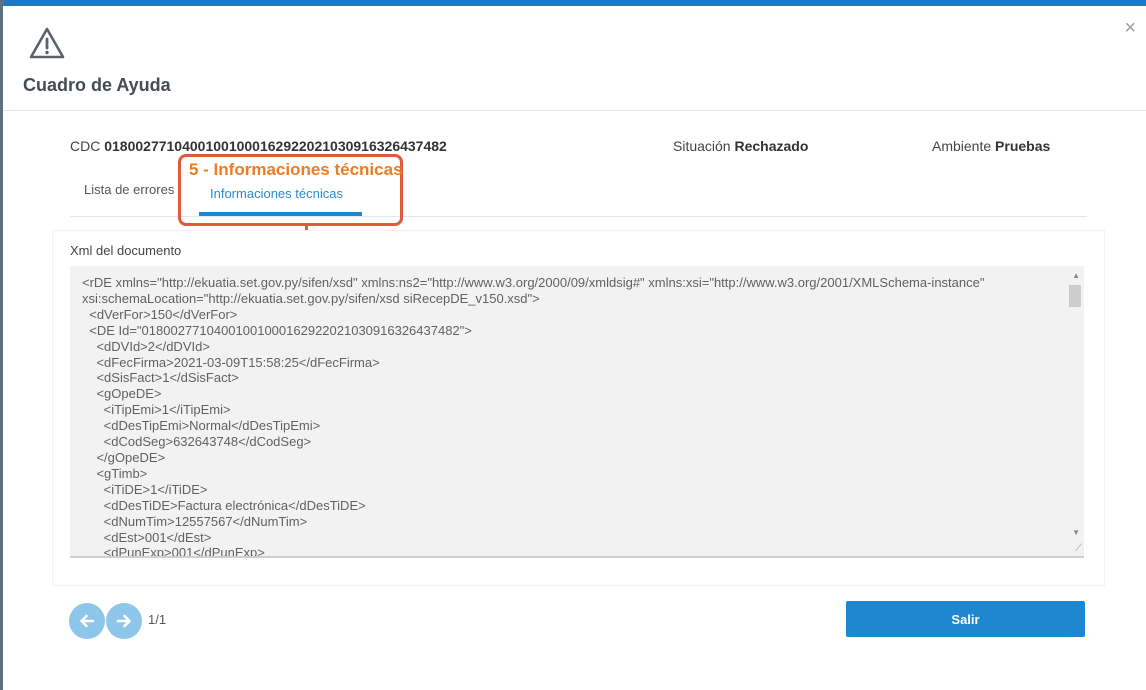 The image size is (1146, 690). What do you see at coordinates (574, 110) in the screenshot?
I see `header-divider` at bounding box center [574, 110].